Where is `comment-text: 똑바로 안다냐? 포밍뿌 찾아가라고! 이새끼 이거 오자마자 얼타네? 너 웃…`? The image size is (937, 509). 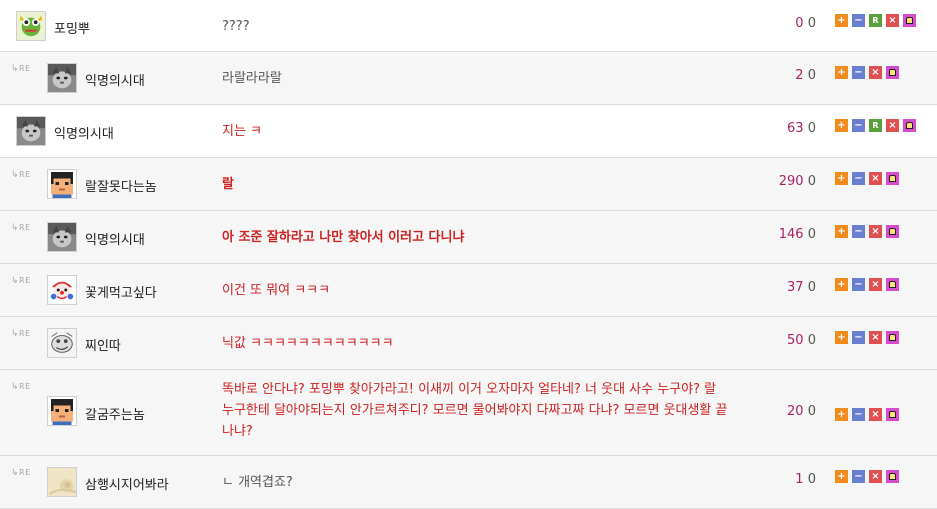 comment-text: 똑바로 안다냐? 포밍뿌 찾아가라고! 이새끼 이거 오자마자 얼타네? 너 웃… is located at coordinates (475, 410).